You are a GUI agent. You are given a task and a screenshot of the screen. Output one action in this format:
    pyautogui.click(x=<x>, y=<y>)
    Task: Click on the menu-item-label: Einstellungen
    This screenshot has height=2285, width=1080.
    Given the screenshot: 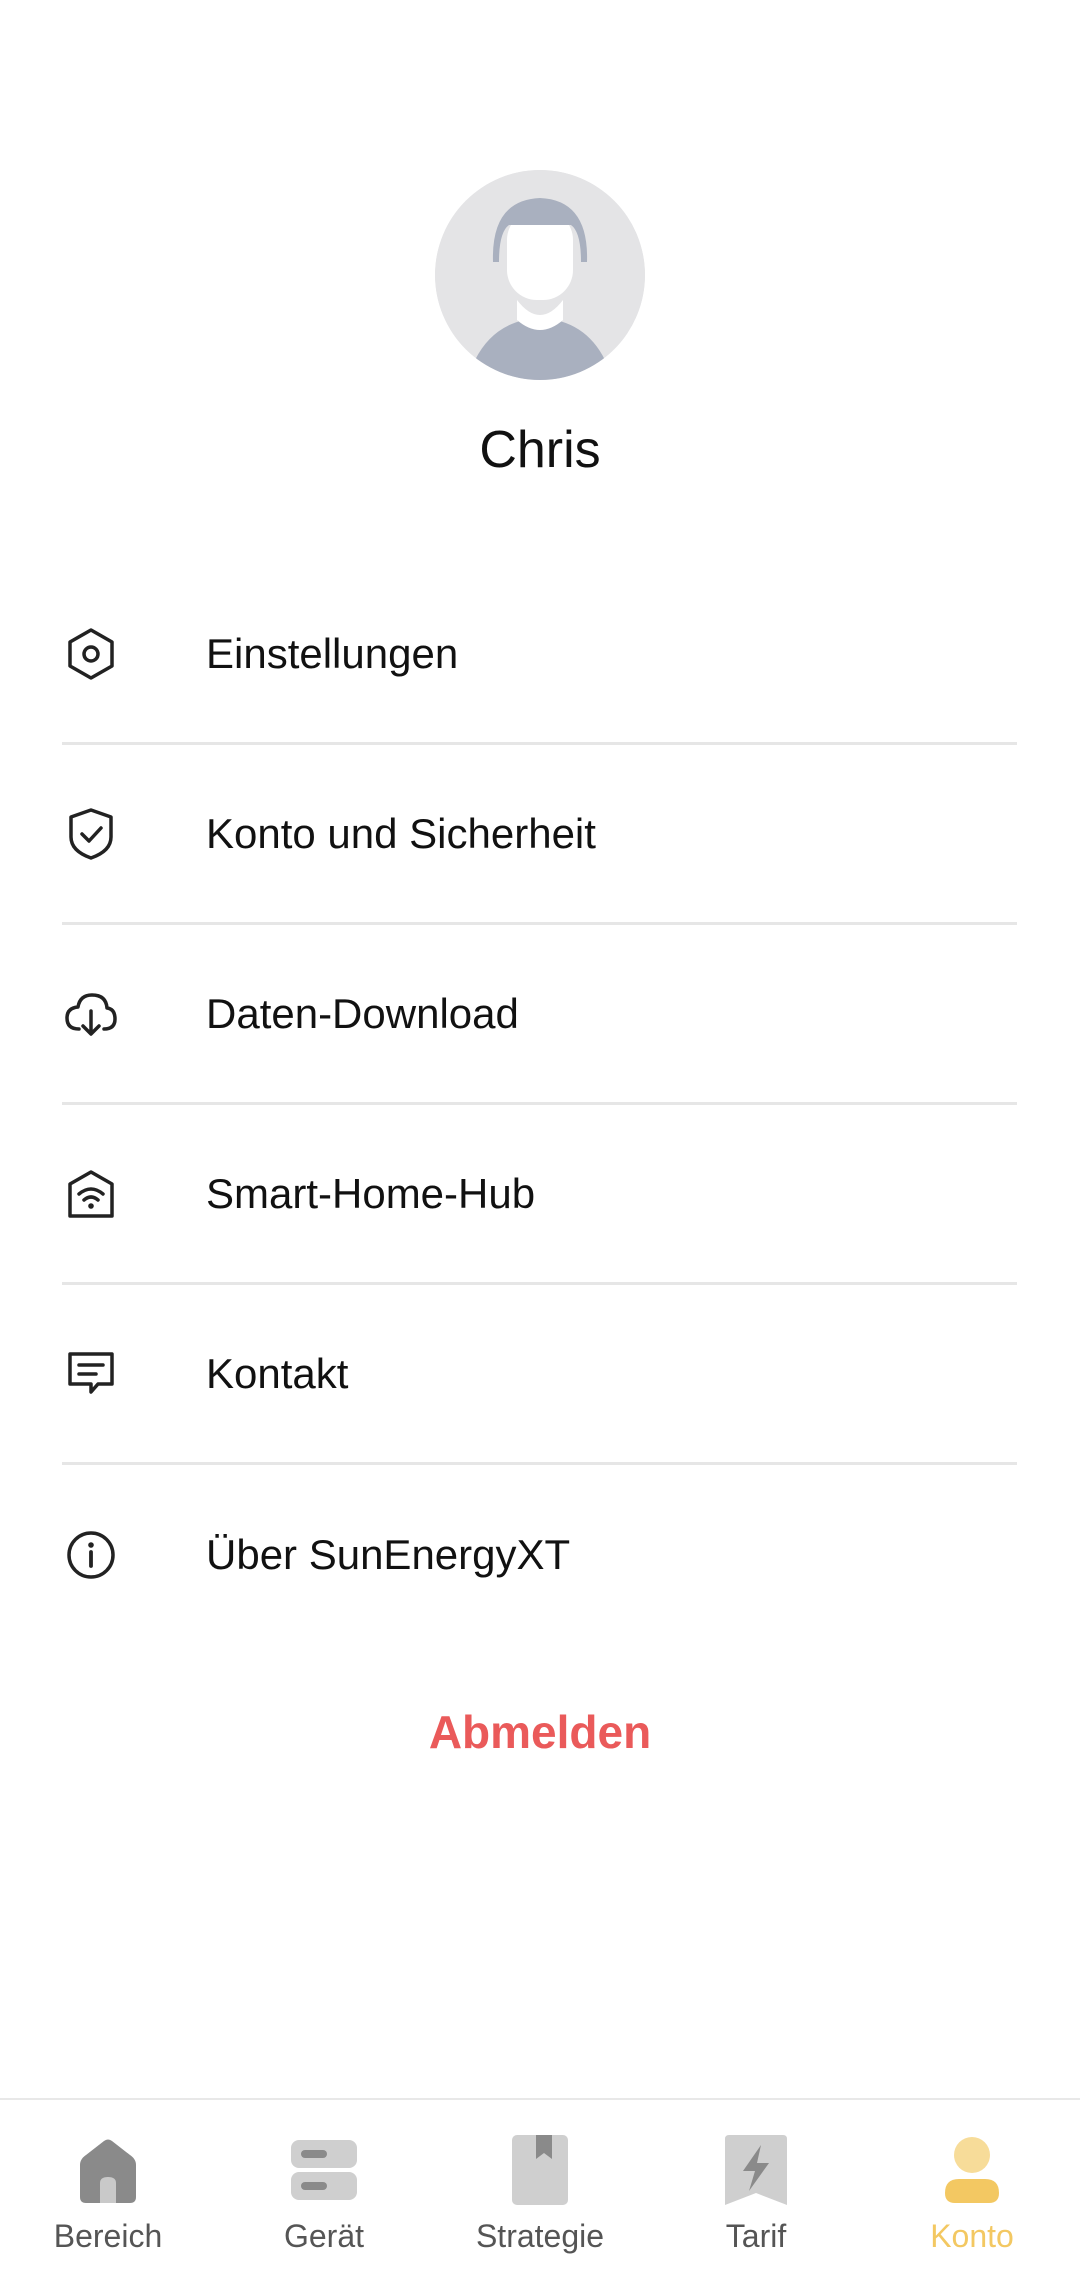 What is the action you would take?
    pyautogui.click(x=332, y=653)
    